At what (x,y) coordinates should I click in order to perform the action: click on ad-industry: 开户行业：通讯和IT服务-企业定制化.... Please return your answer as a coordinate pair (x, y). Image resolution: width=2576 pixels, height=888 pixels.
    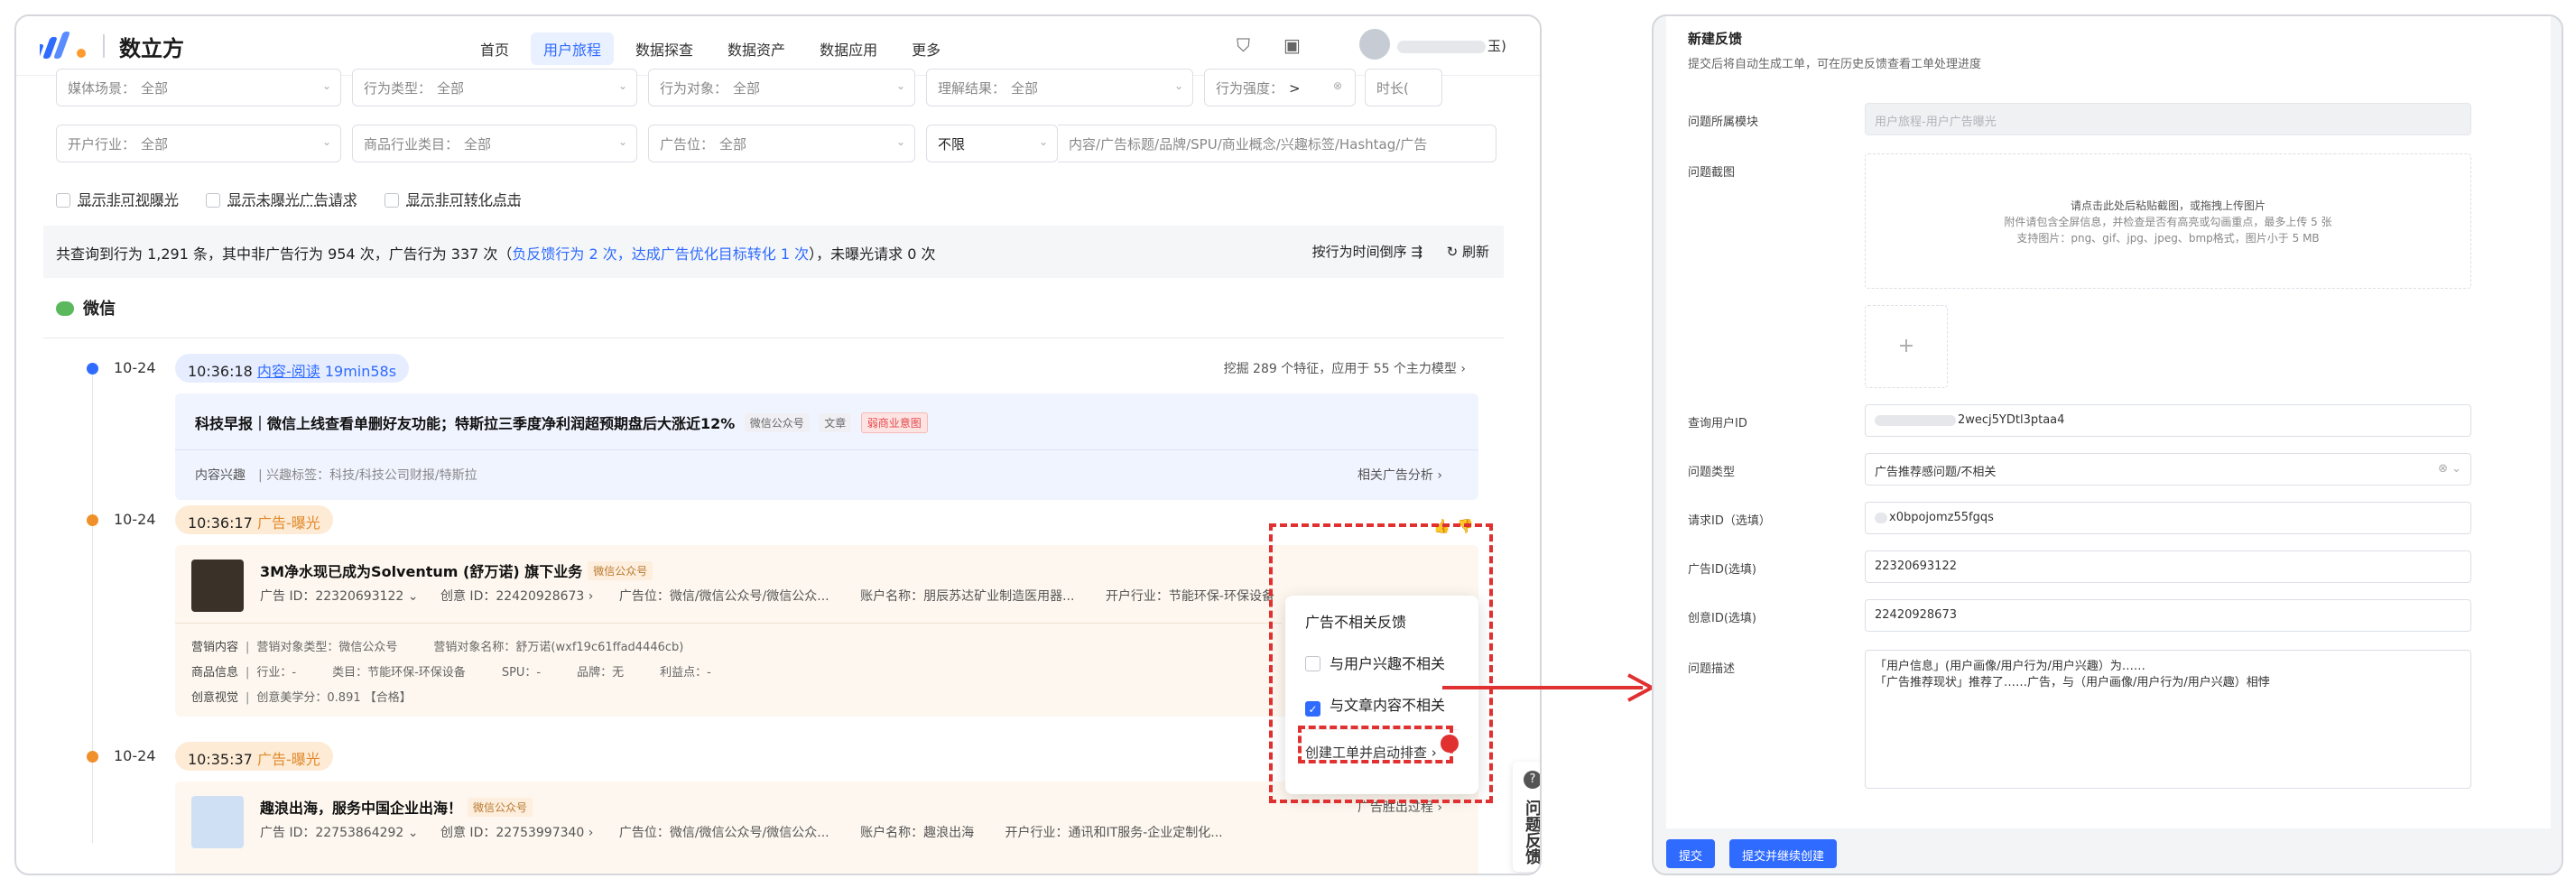
    Looking at the image, I should click on (1114, 833).